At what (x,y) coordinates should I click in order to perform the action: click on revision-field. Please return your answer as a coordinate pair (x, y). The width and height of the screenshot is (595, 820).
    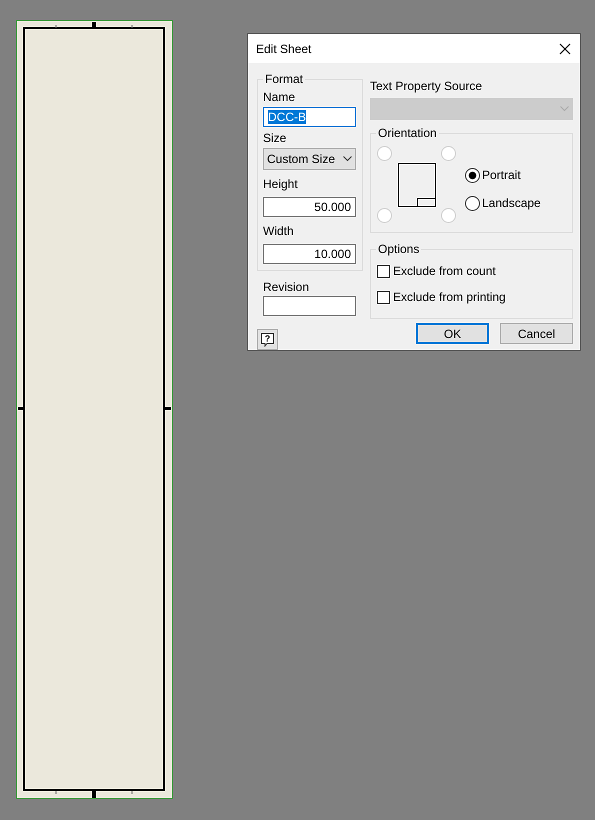
    Looking at the image, I should click on (309, 306).